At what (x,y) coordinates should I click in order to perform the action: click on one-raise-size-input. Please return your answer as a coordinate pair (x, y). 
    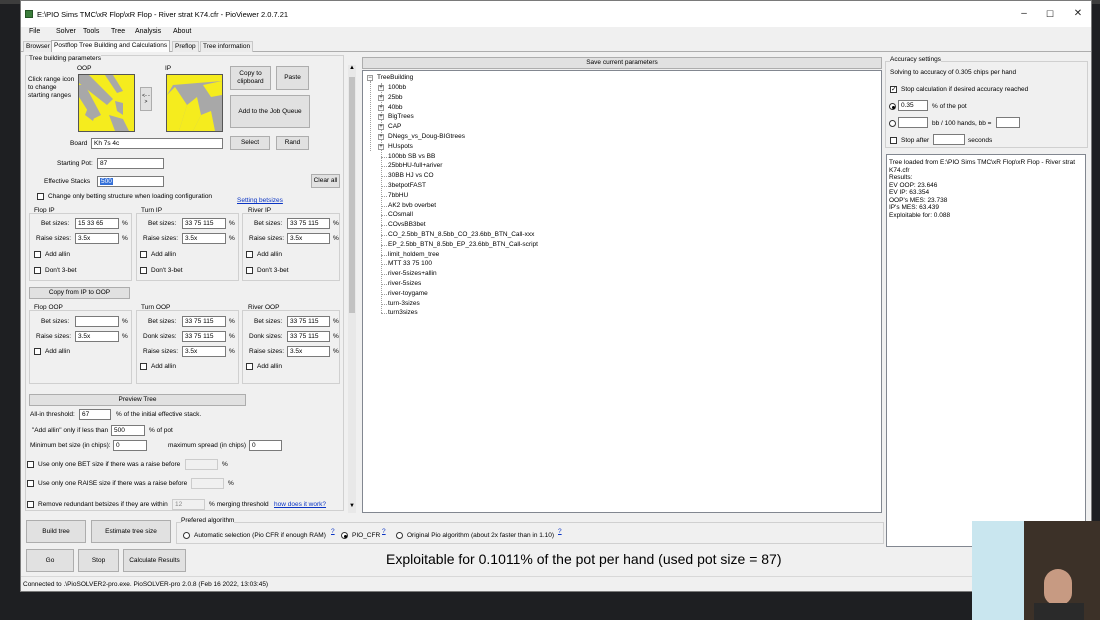
    Looking at the image, I should click on (207, 483).